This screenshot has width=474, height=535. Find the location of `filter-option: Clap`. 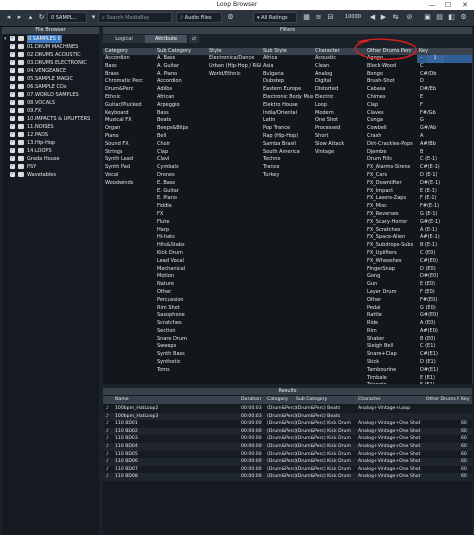

filter-option: Clap is located at coordinates (181, 153).